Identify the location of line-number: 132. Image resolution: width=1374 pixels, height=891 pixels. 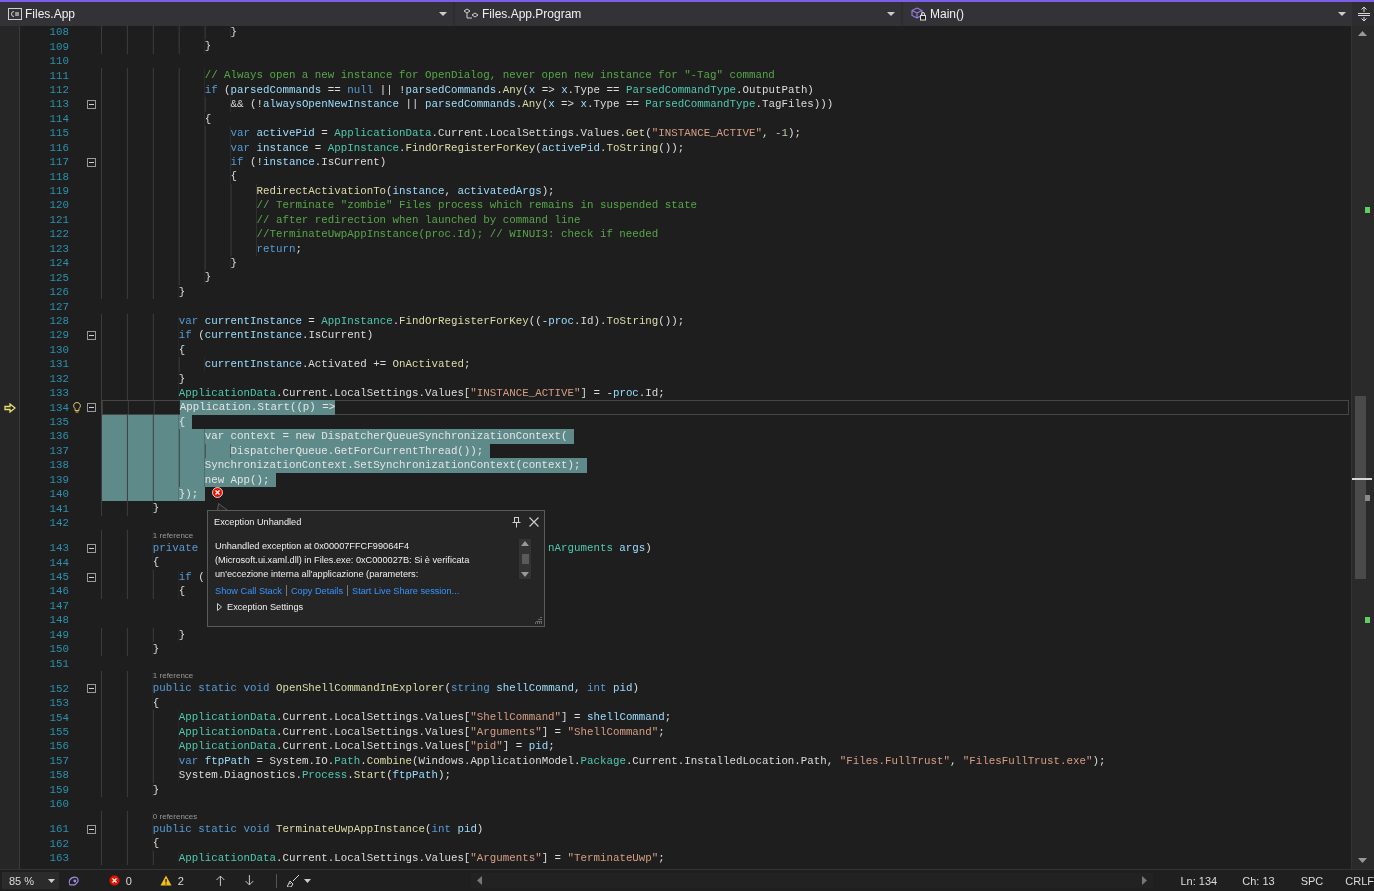
(58, 378).